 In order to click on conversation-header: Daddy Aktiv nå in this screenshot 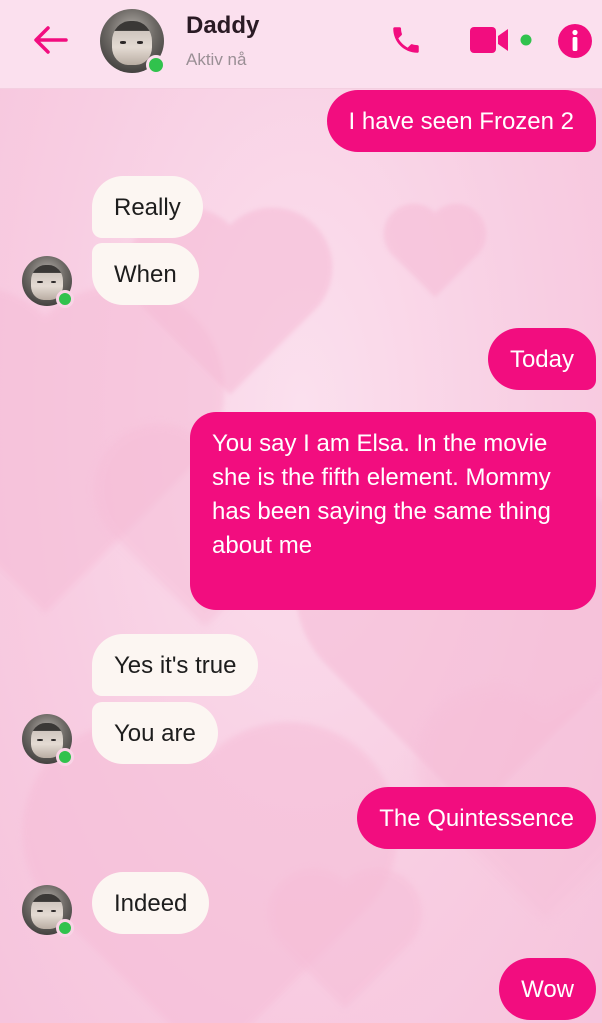, I will do `click(301, 44)`.